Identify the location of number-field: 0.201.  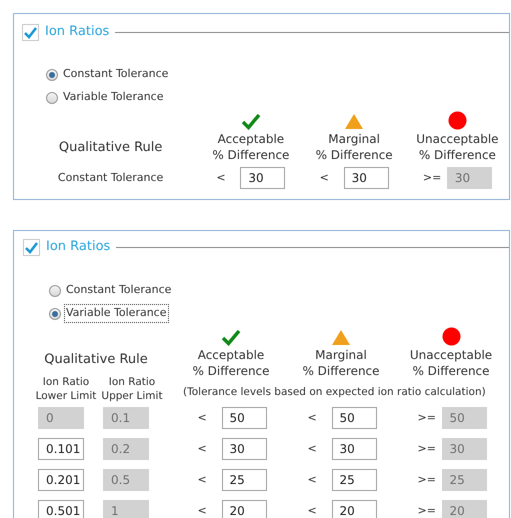
(61, 480).